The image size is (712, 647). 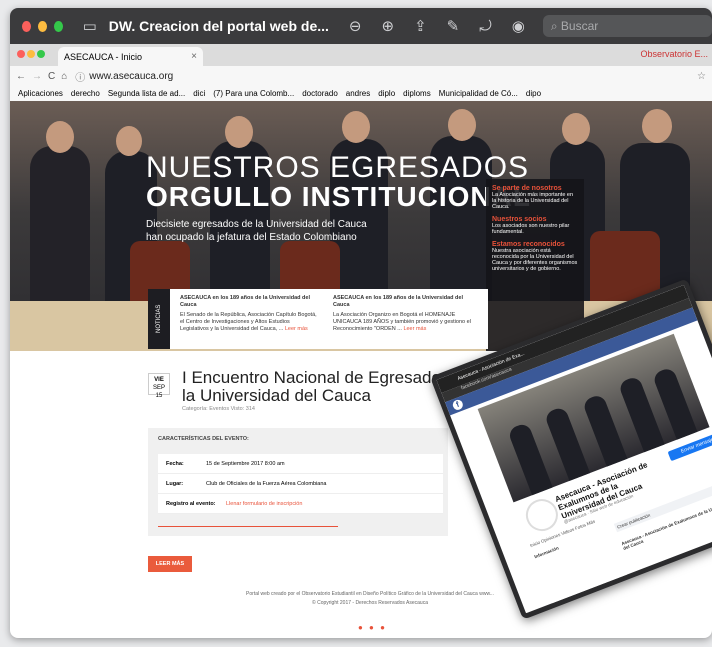 I want to click on info-icon: ⓘ, so click(x=80, y=78).